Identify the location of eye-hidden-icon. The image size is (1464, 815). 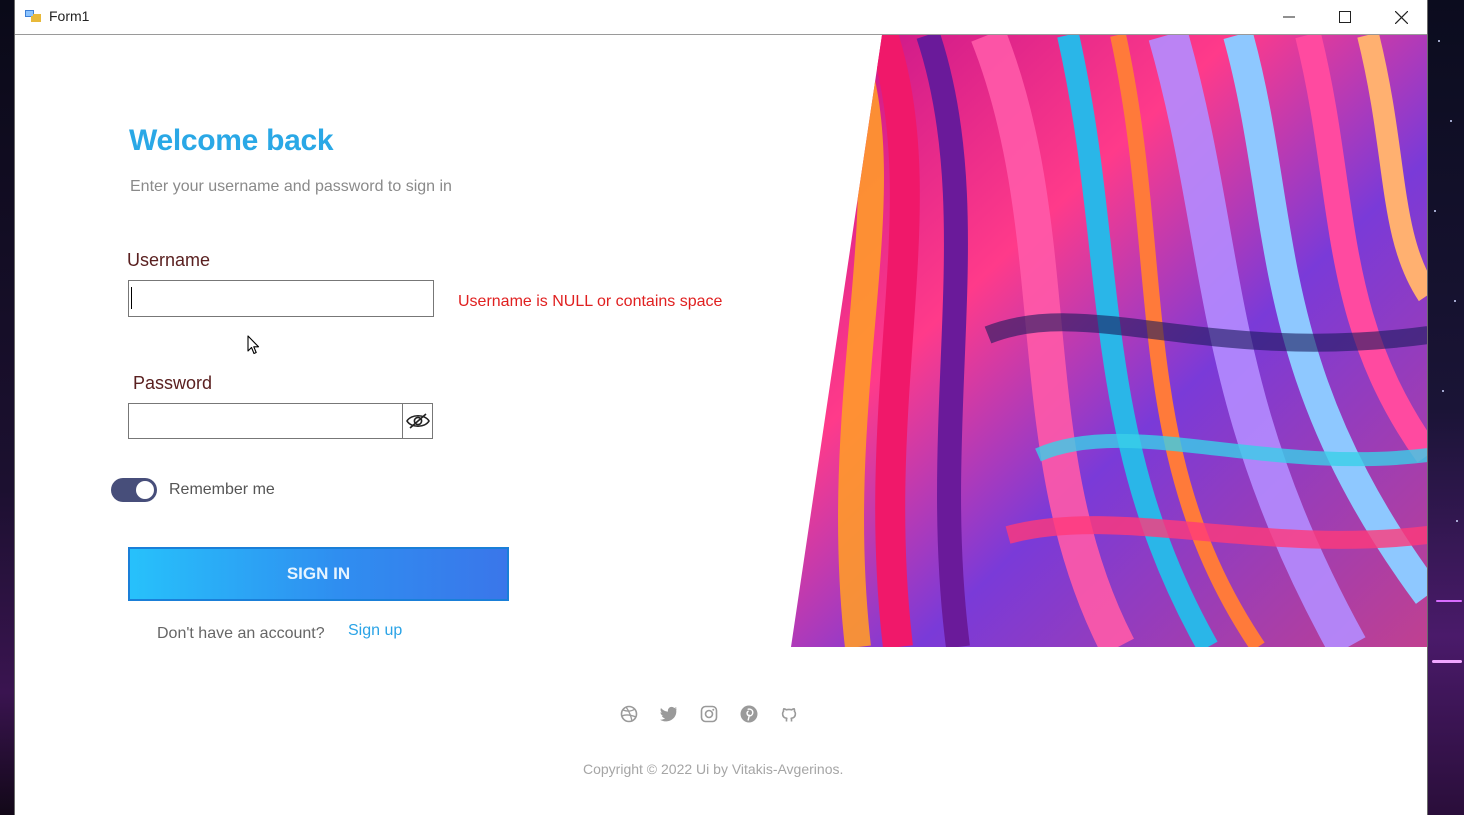
(417, 421).